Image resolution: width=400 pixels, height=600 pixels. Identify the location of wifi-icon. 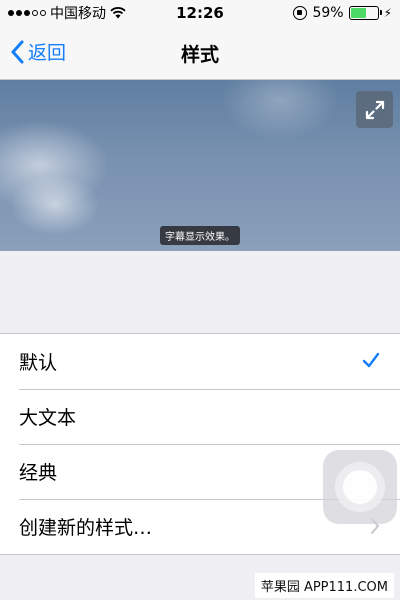
(118, 13).